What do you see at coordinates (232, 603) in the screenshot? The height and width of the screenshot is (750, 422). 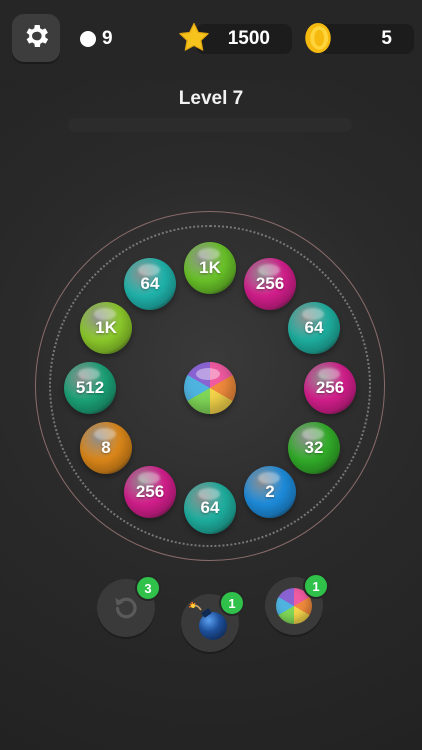 I see `bomb-count-badge: 1` at bounding box center [232, 603].